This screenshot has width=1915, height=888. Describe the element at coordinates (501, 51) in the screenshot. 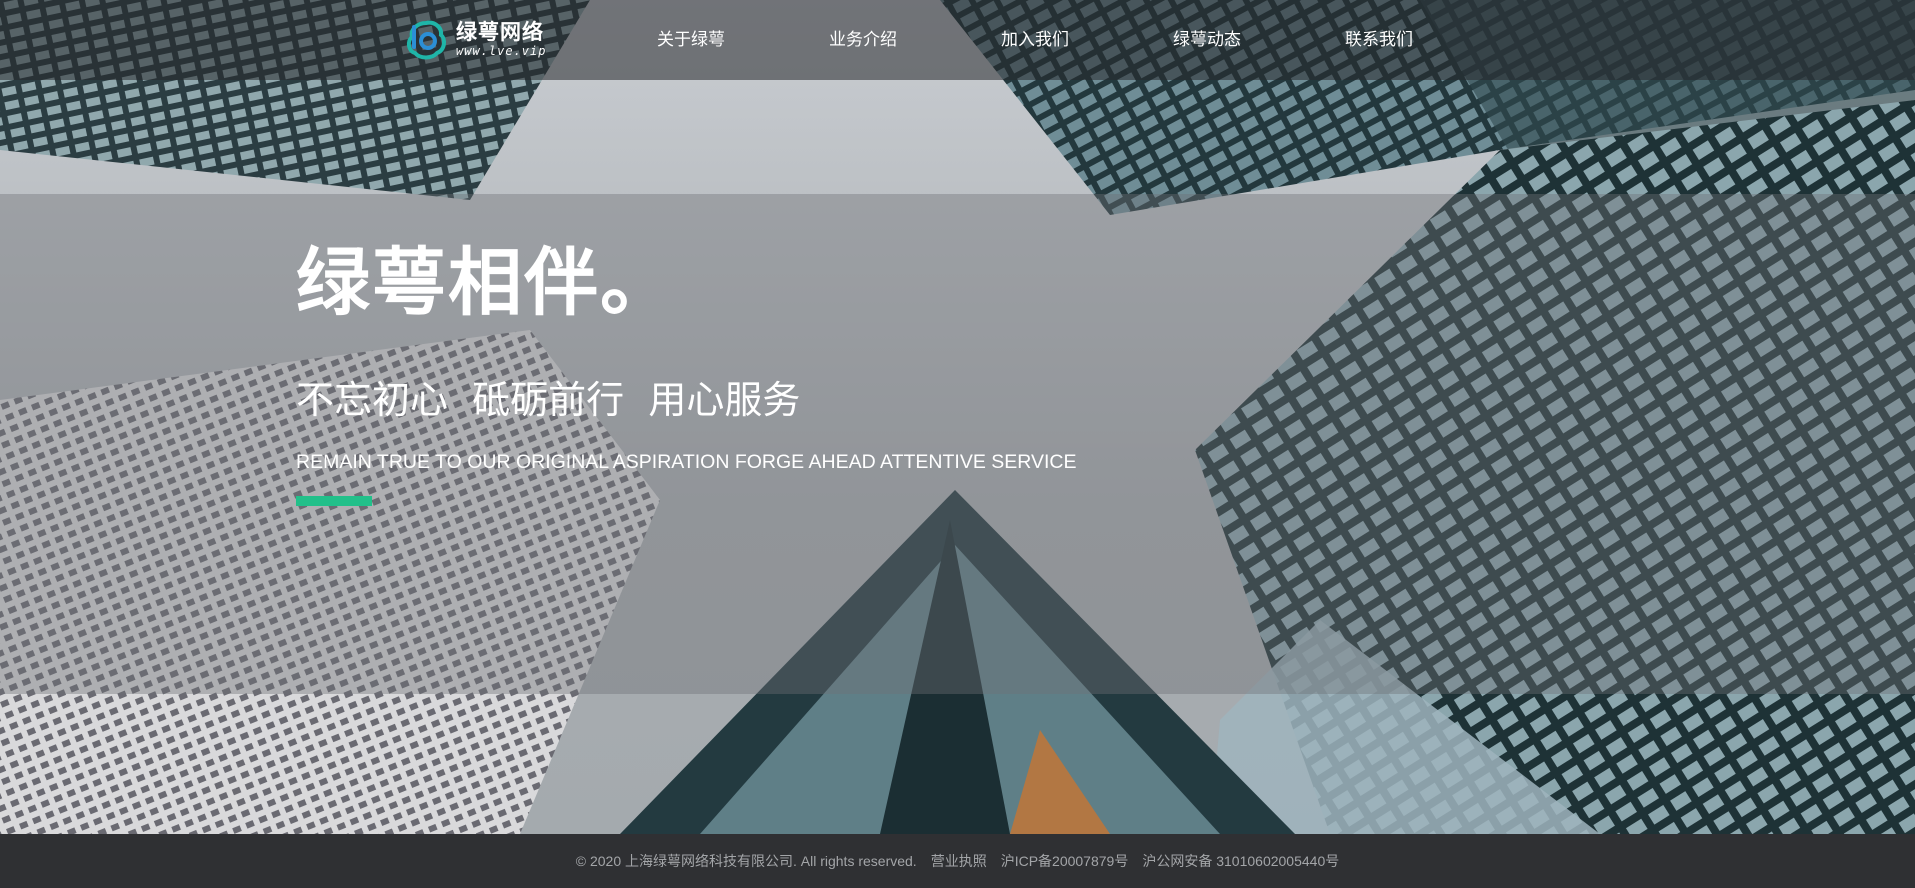

I see `brand-url: www.lve.vip` at that location.